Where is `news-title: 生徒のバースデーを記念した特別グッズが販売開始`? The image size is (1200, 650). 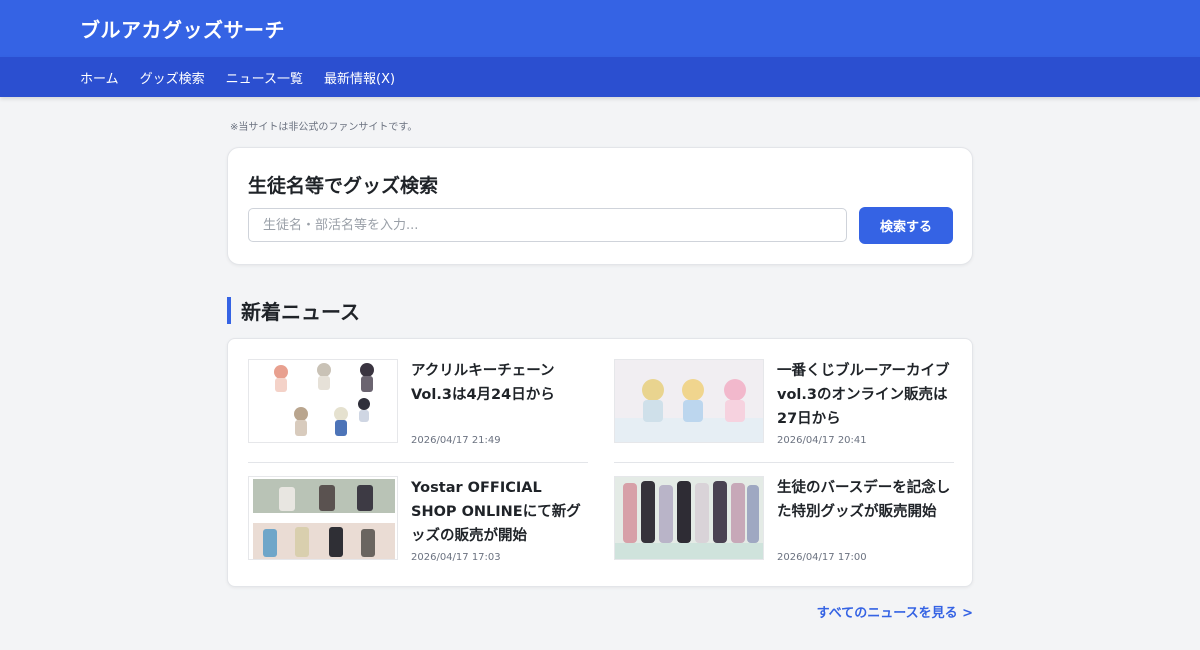
news-title: 生徒のバースデーを記念した特別グッズが販売開始 is located at coordinates (866, 500).